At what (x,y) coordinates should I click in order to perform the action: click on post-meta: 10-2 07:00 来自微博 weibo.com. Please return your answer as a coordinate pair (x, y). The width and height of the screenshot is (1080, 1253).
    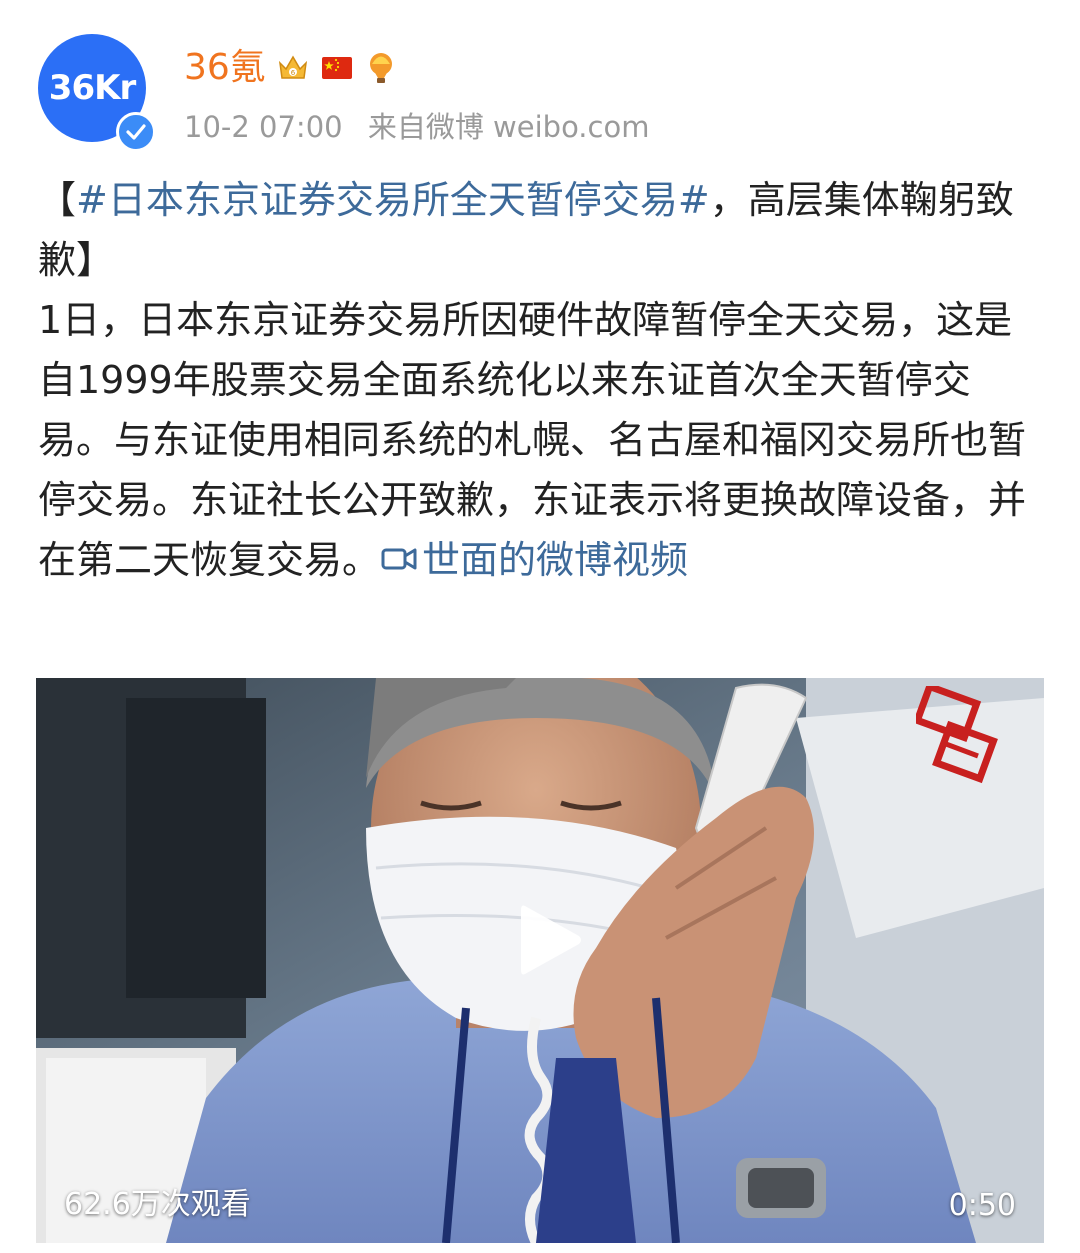
    Looking at the image, I should click on (416, 125).